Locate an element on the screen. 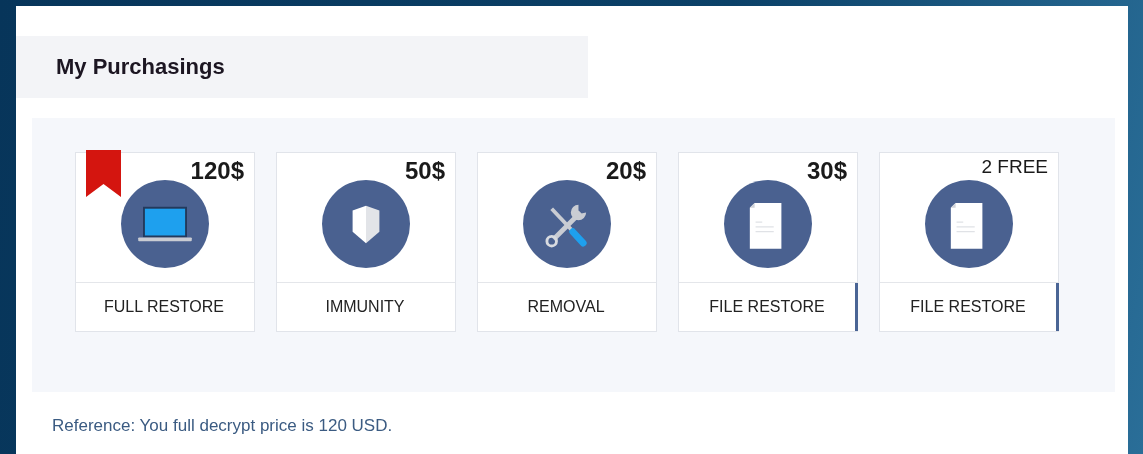 The width and height of the screenshot is (1143, 454). reference-note: Reference: You full decrypt price is 120 USD. is located at coordinates (222, 426).